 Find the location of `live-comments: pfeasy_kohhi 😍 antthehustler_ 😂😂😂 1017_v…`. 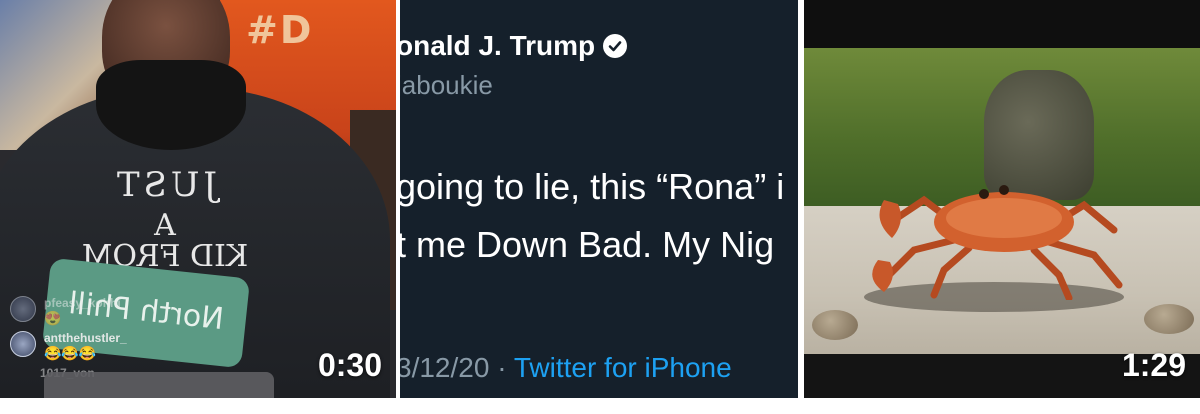

live-comments: pfeasy_kohhi 😍 antthehustler_ 😂😂😂 1017_v… is located at coordinates (130, 340).